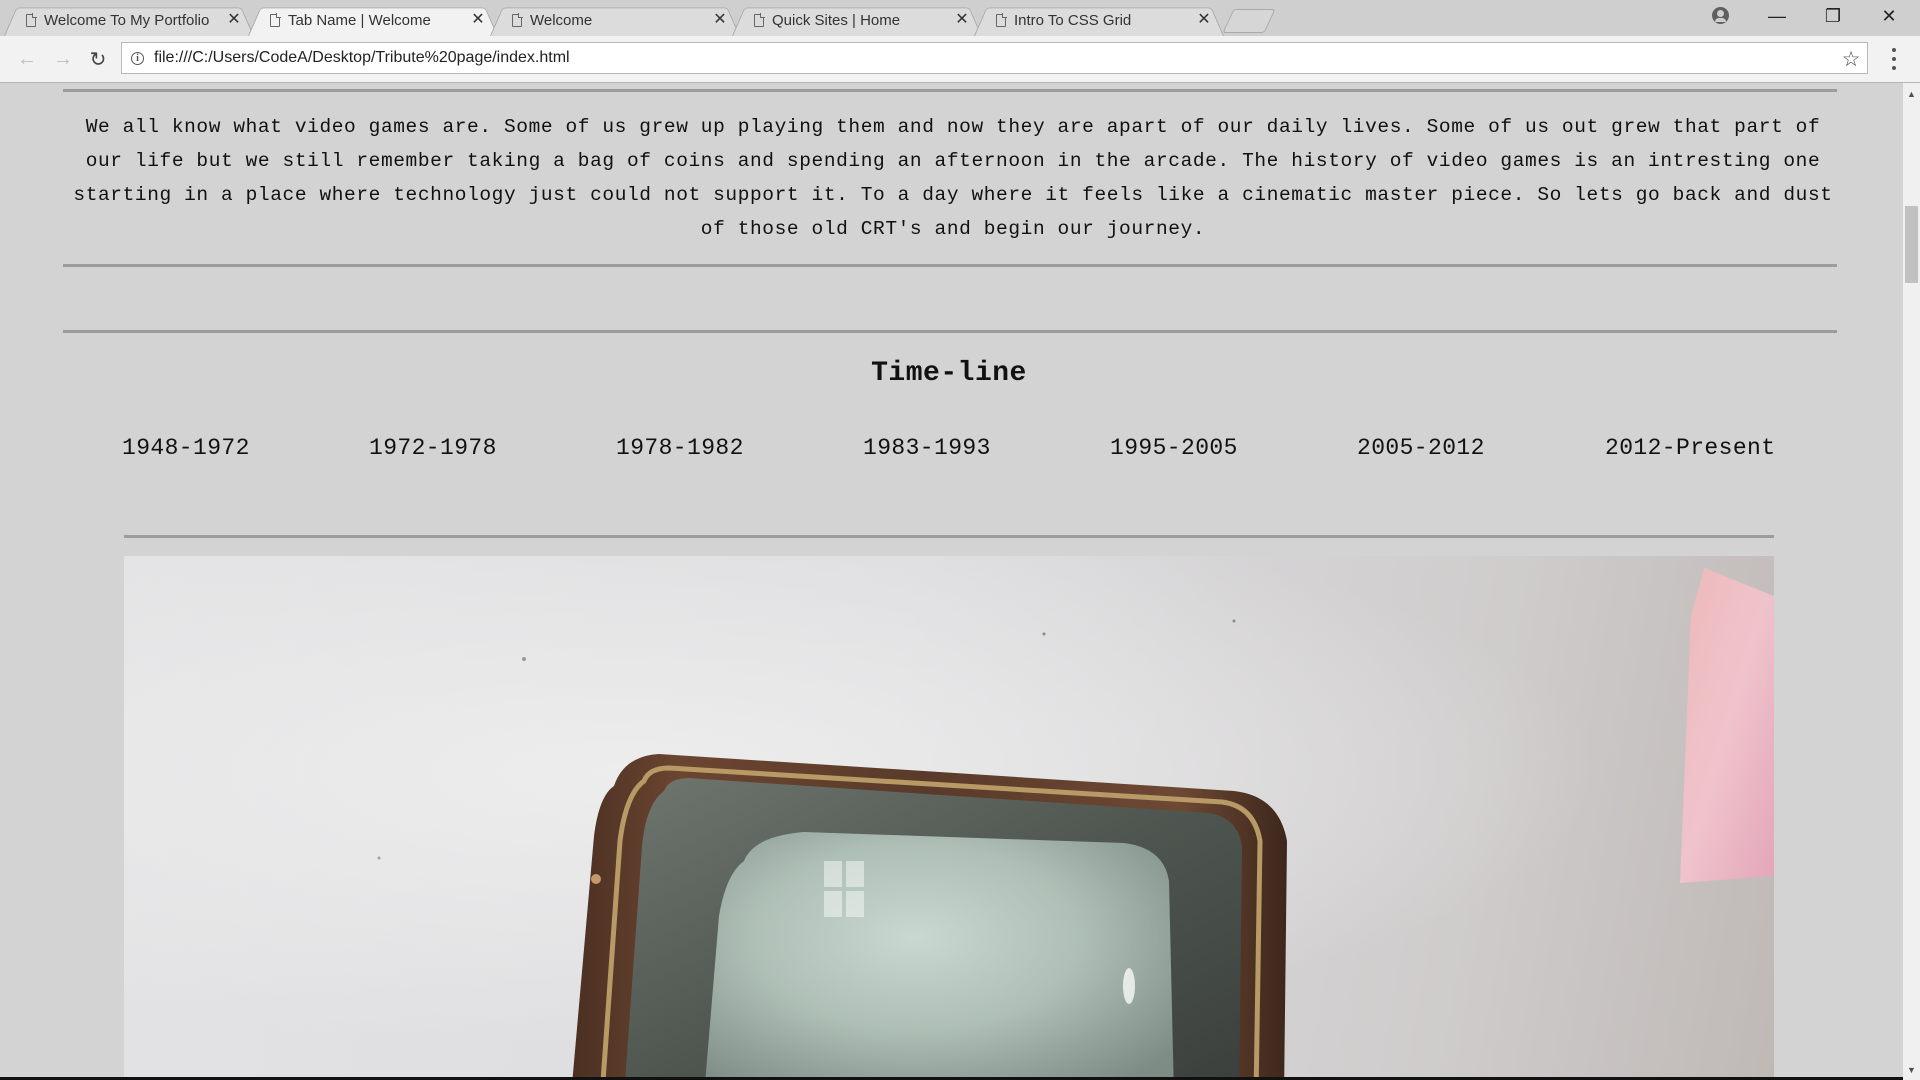 This screenshot has width=1920, height=1080. I want to click on tab-title: Tab Name | Welcome, so click(359, 20).